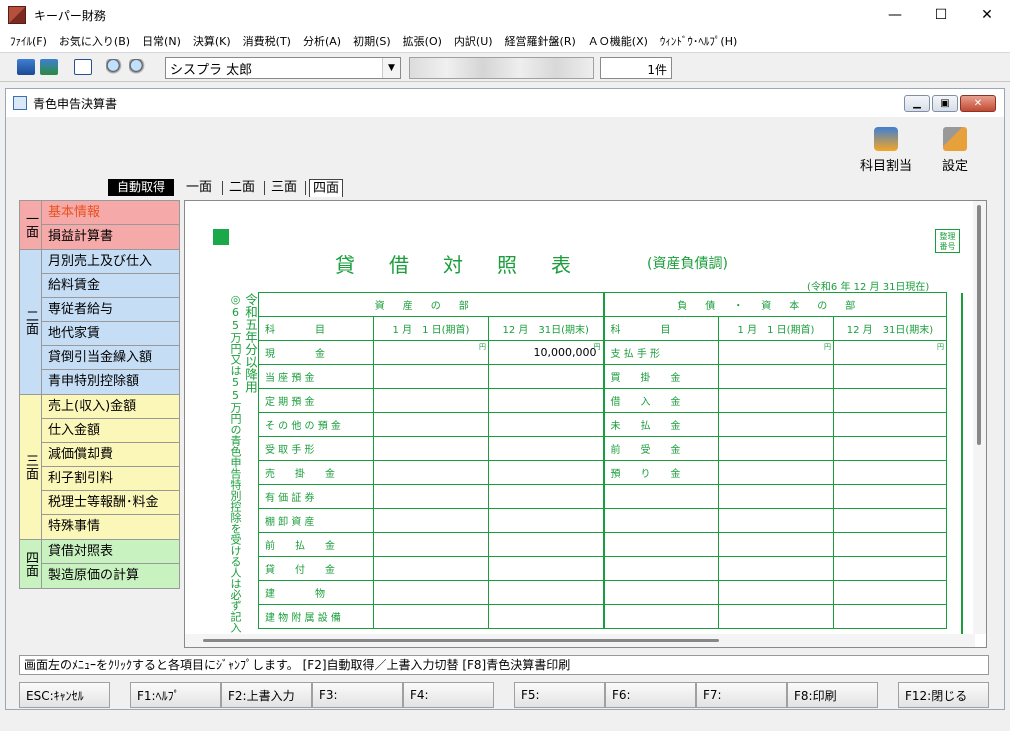 This screenshot has height=731, width=1010. Describe the element at coordinates (141, 187) in the screenshot. I see `auto-fetch-toggle: 自動取得` at that location.